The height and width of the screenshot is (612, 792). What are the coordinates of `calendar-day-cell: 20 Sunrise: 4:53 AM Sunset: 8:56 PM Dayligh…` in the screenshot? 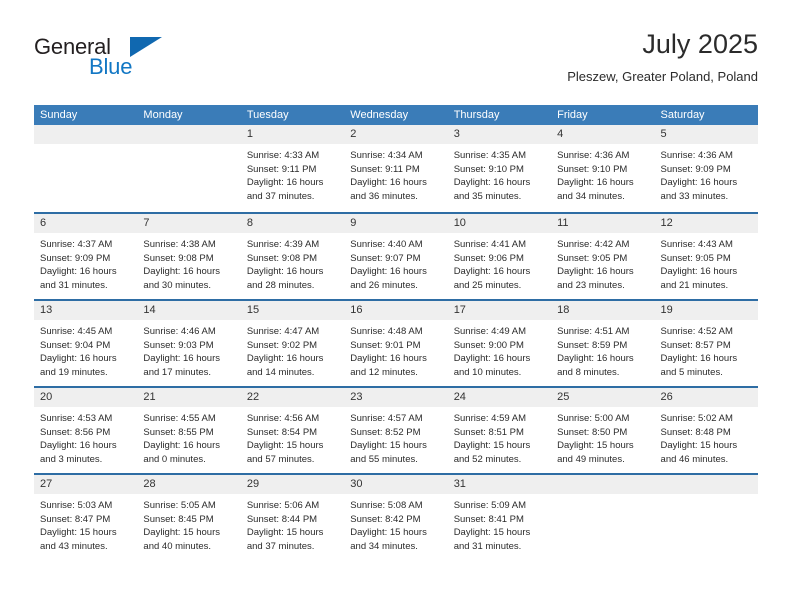 It's located at (86, 430).